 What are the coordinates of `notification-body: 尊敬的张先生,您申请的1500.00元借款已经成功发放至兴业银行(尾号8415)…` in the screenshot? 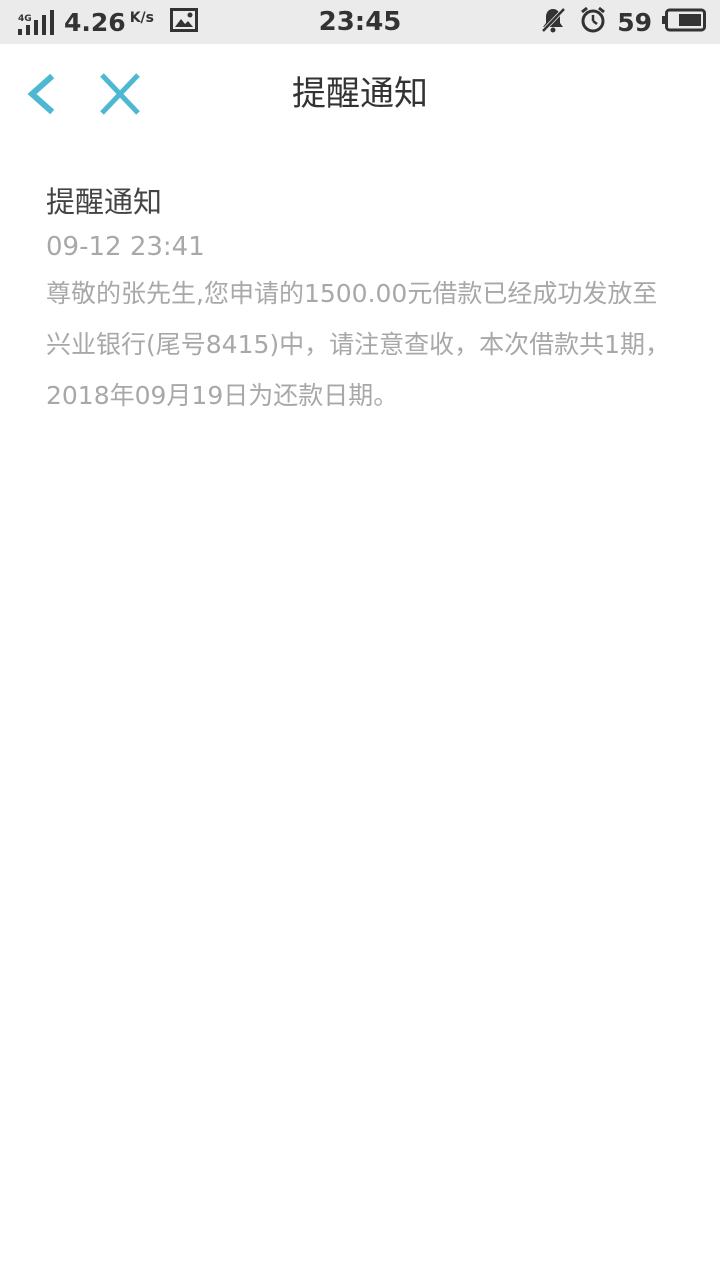 It's located at (358, 344).